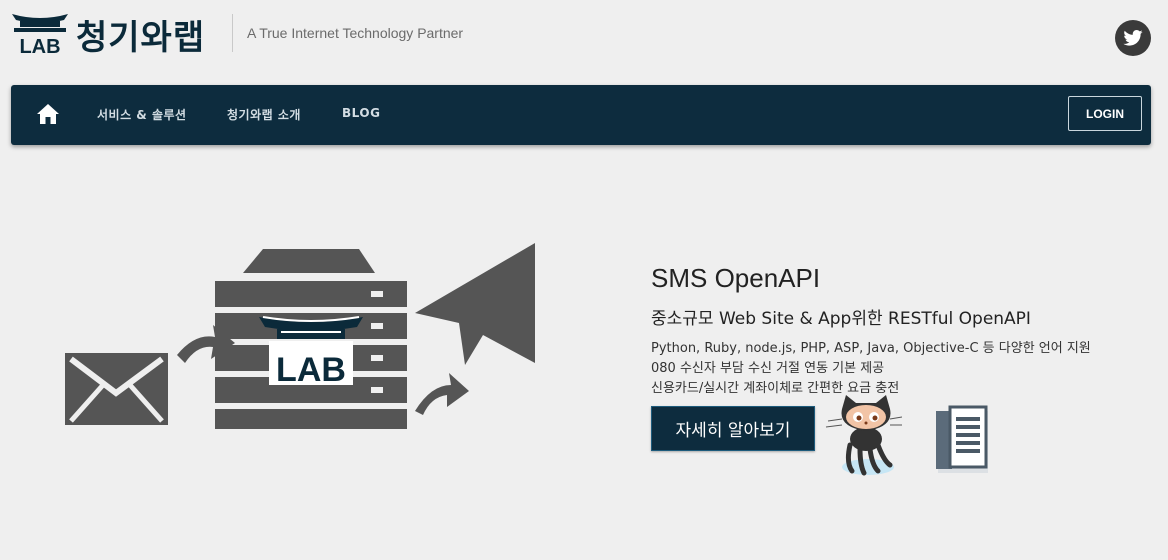 The height and width of the screenshot is (560, 1168). What do you see at coordinates (768, 368) in the screenshot?
I see `hero-feature-item: 080 수신자 부담 수신 거절 연동 기본 제공` at bounding box center [768, 368].